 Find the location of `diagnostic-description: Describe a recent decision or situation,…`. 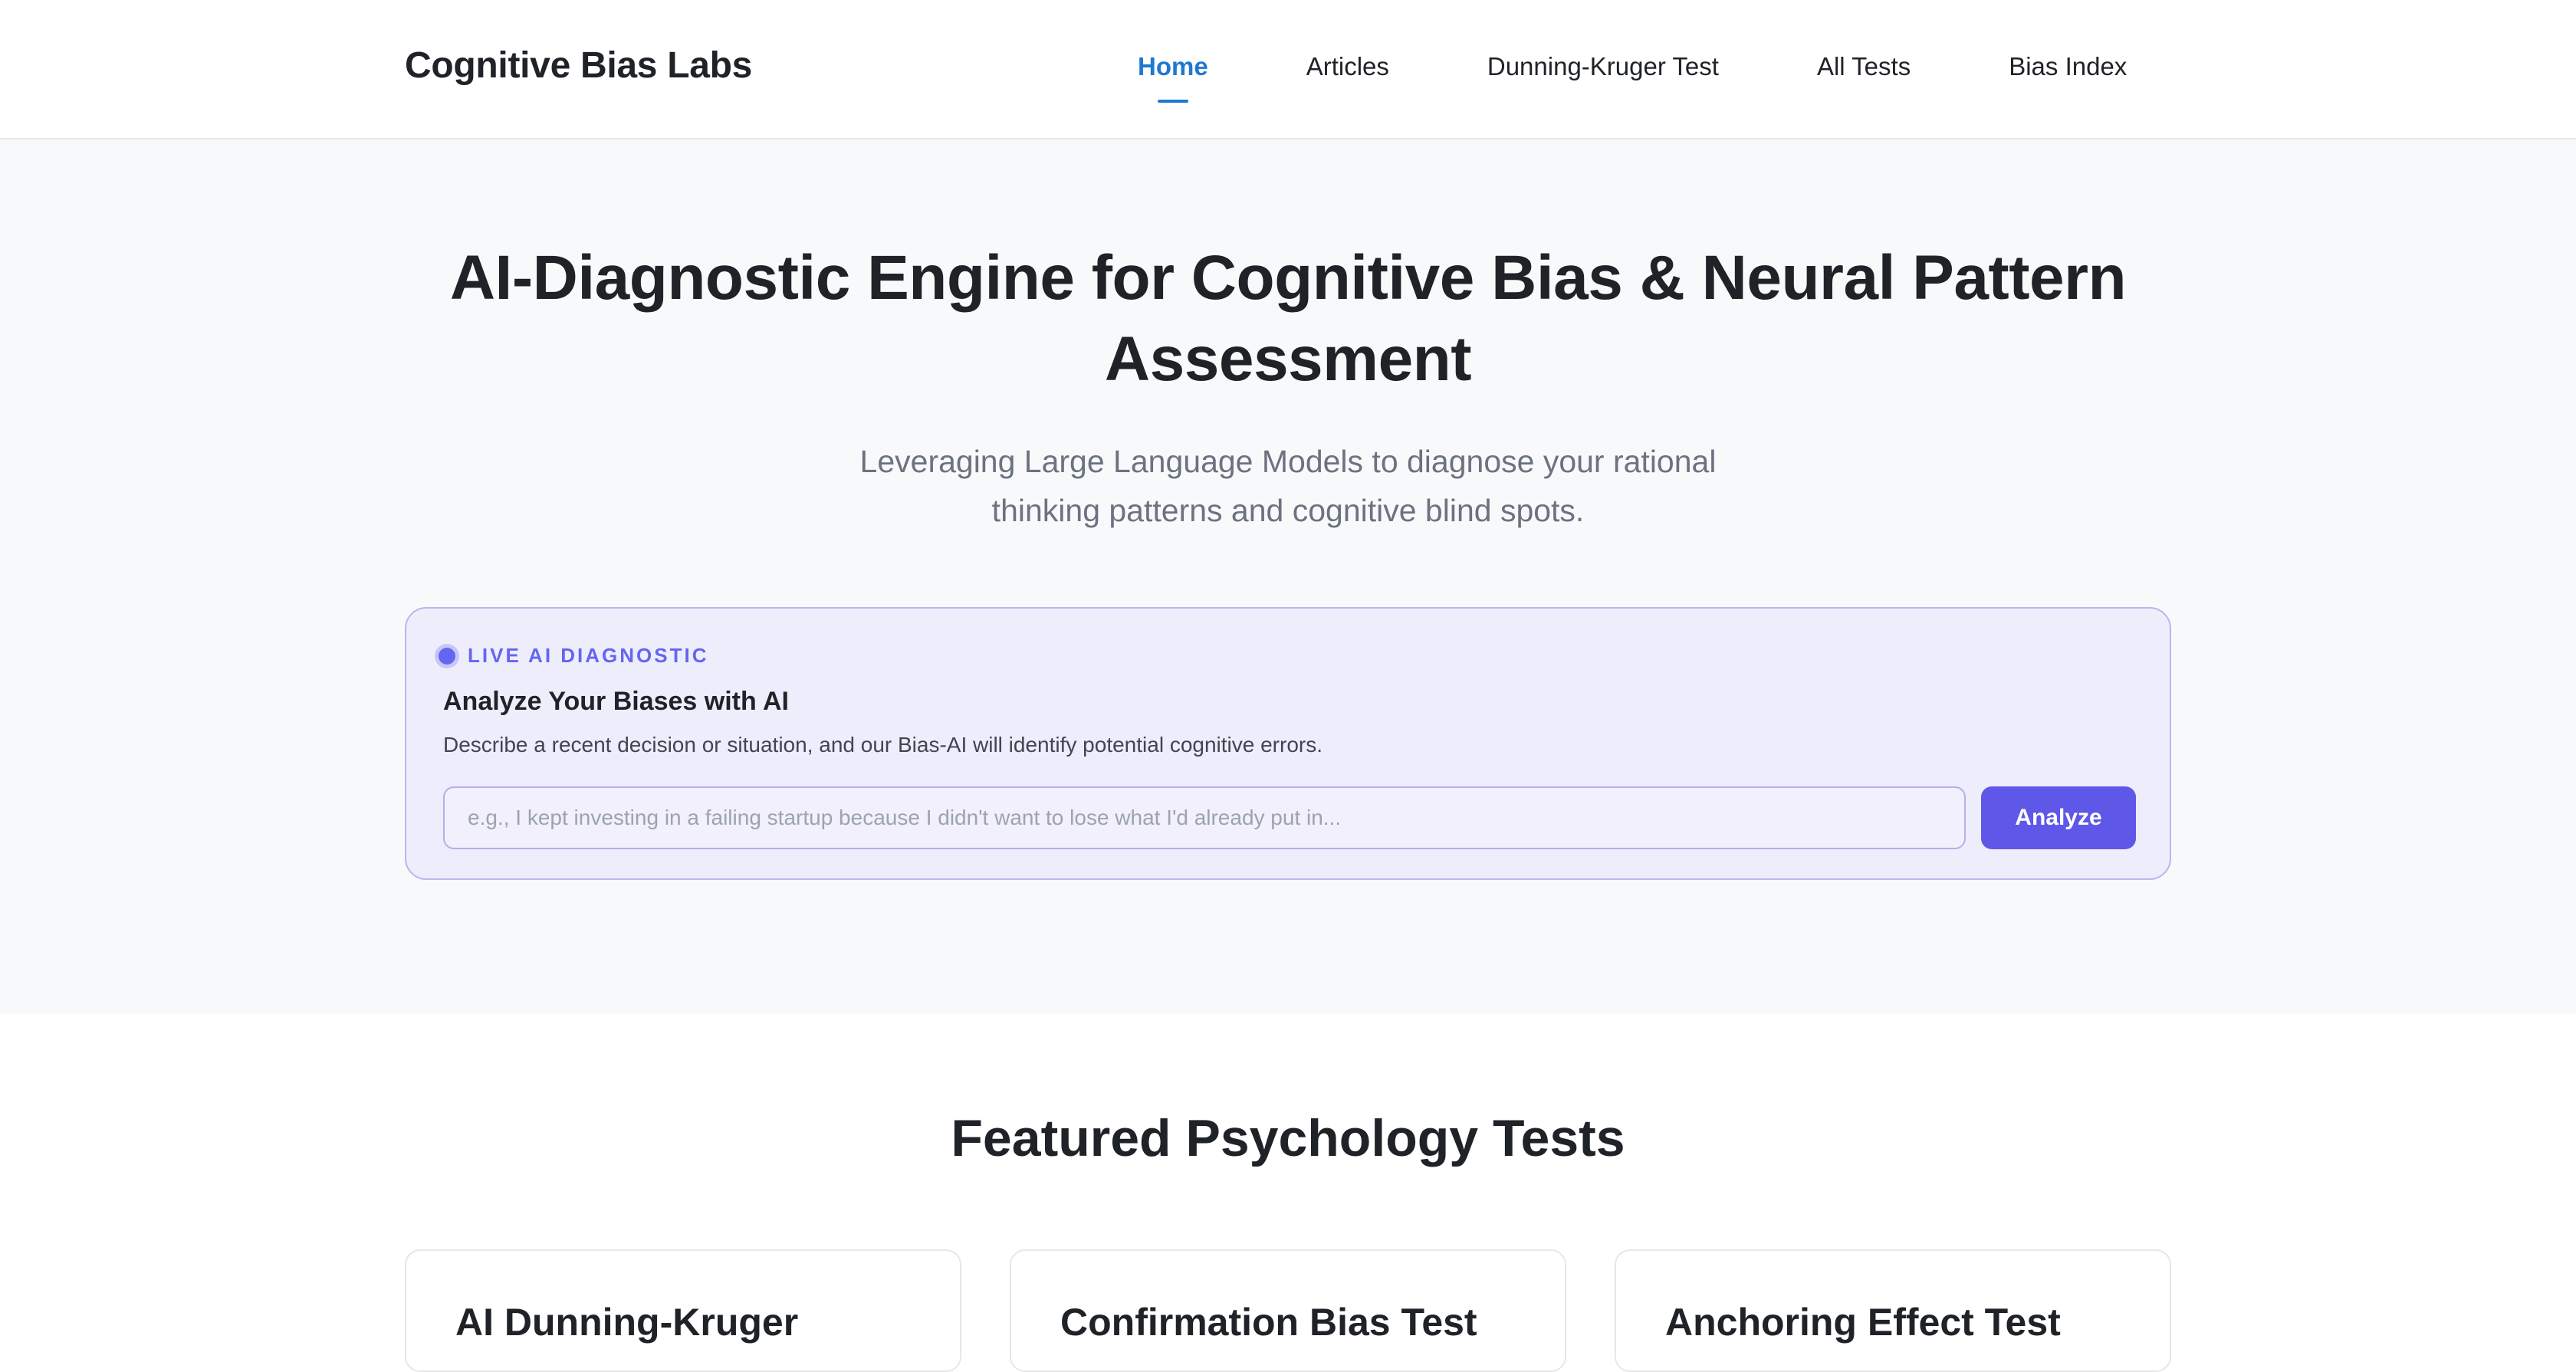

diagnostic-description: Describe a recent decision or situation,… is located at coordinates (883, 745).